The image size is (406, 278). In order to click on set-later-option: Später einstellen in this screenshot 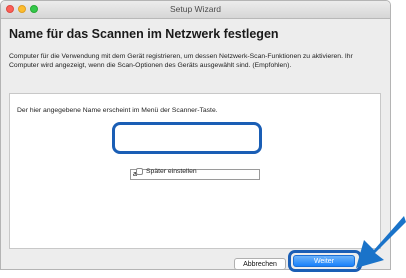, I will do `click(166, 171)`.